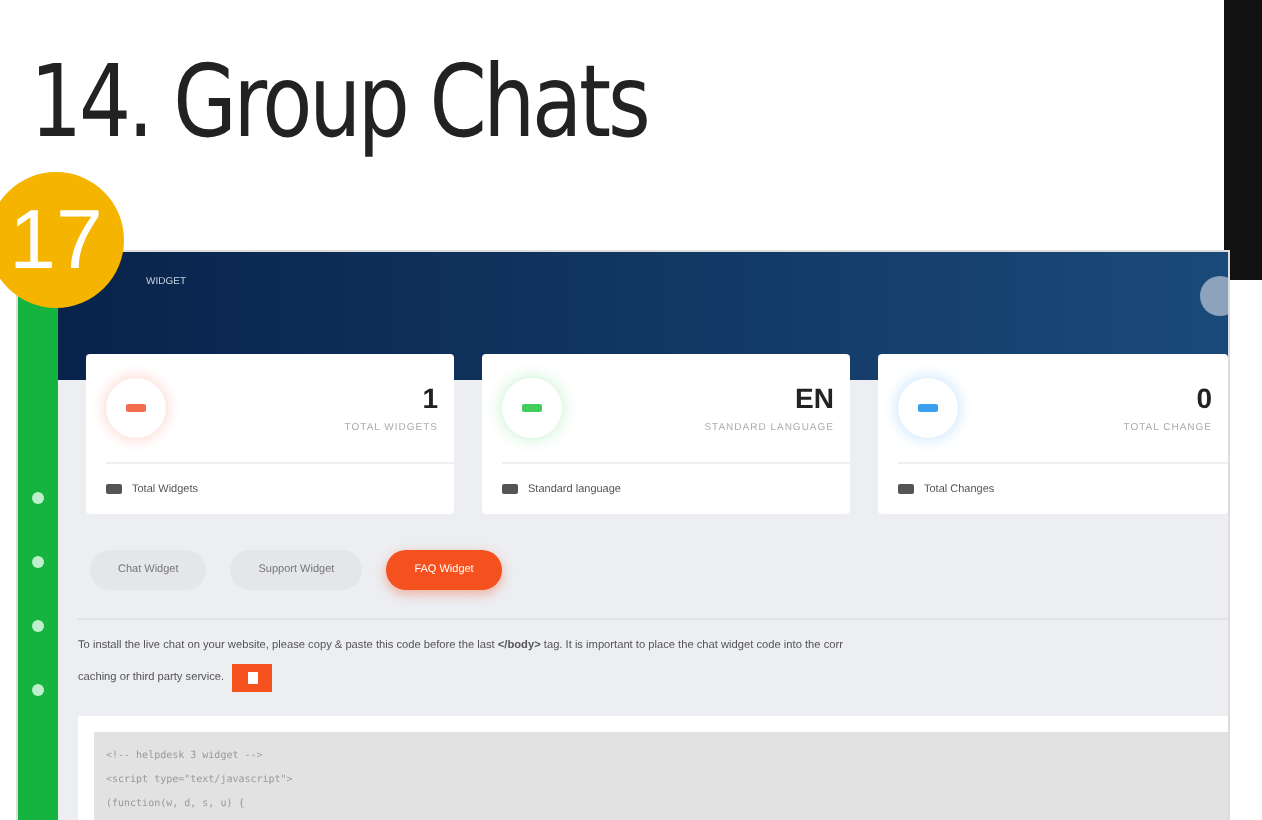  Describe the element at coordinates (62, 240) in the screenshot. I see `number-badge: 17` at that location.